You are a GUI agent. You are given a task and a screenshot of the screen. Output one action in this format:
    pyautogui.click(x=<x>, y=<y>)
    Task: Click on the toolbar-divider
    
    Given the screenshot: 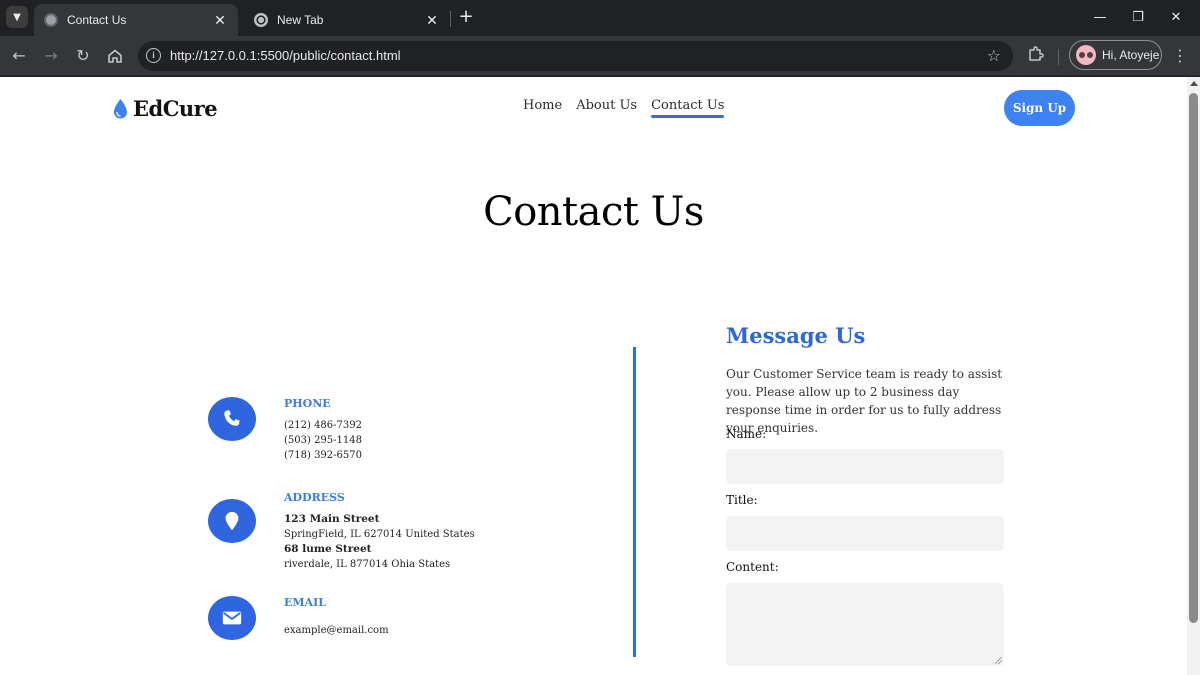 What is the action you would take?
    pyautogui.click(x=1058, y=57)
    